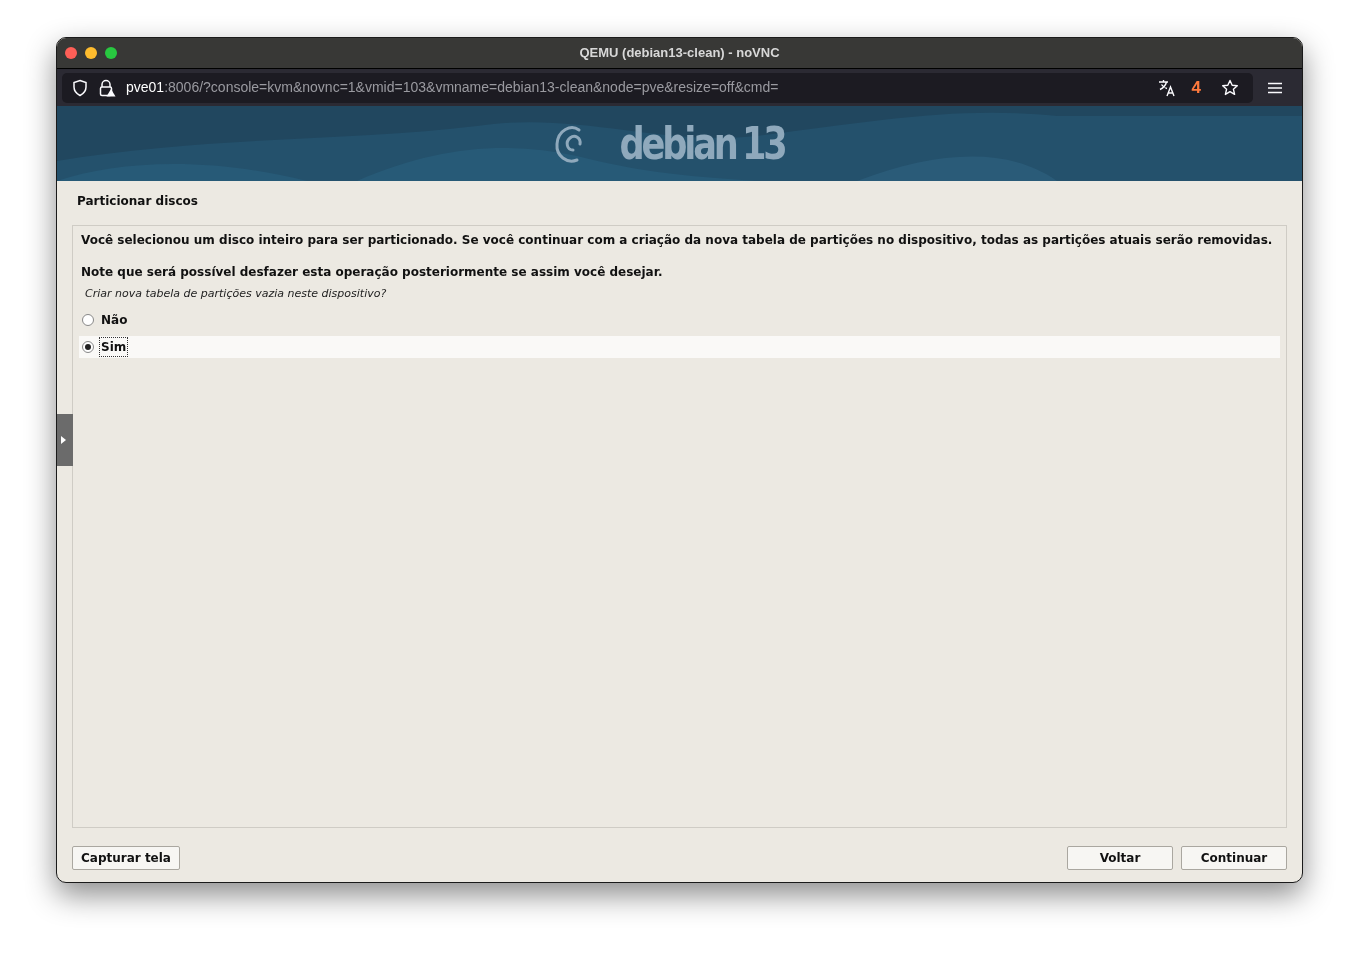  What do you see at coordinates (126, 858) in the screenshot?
I see `dialog-button: Capturar tela` at bounding box center [126, 858].